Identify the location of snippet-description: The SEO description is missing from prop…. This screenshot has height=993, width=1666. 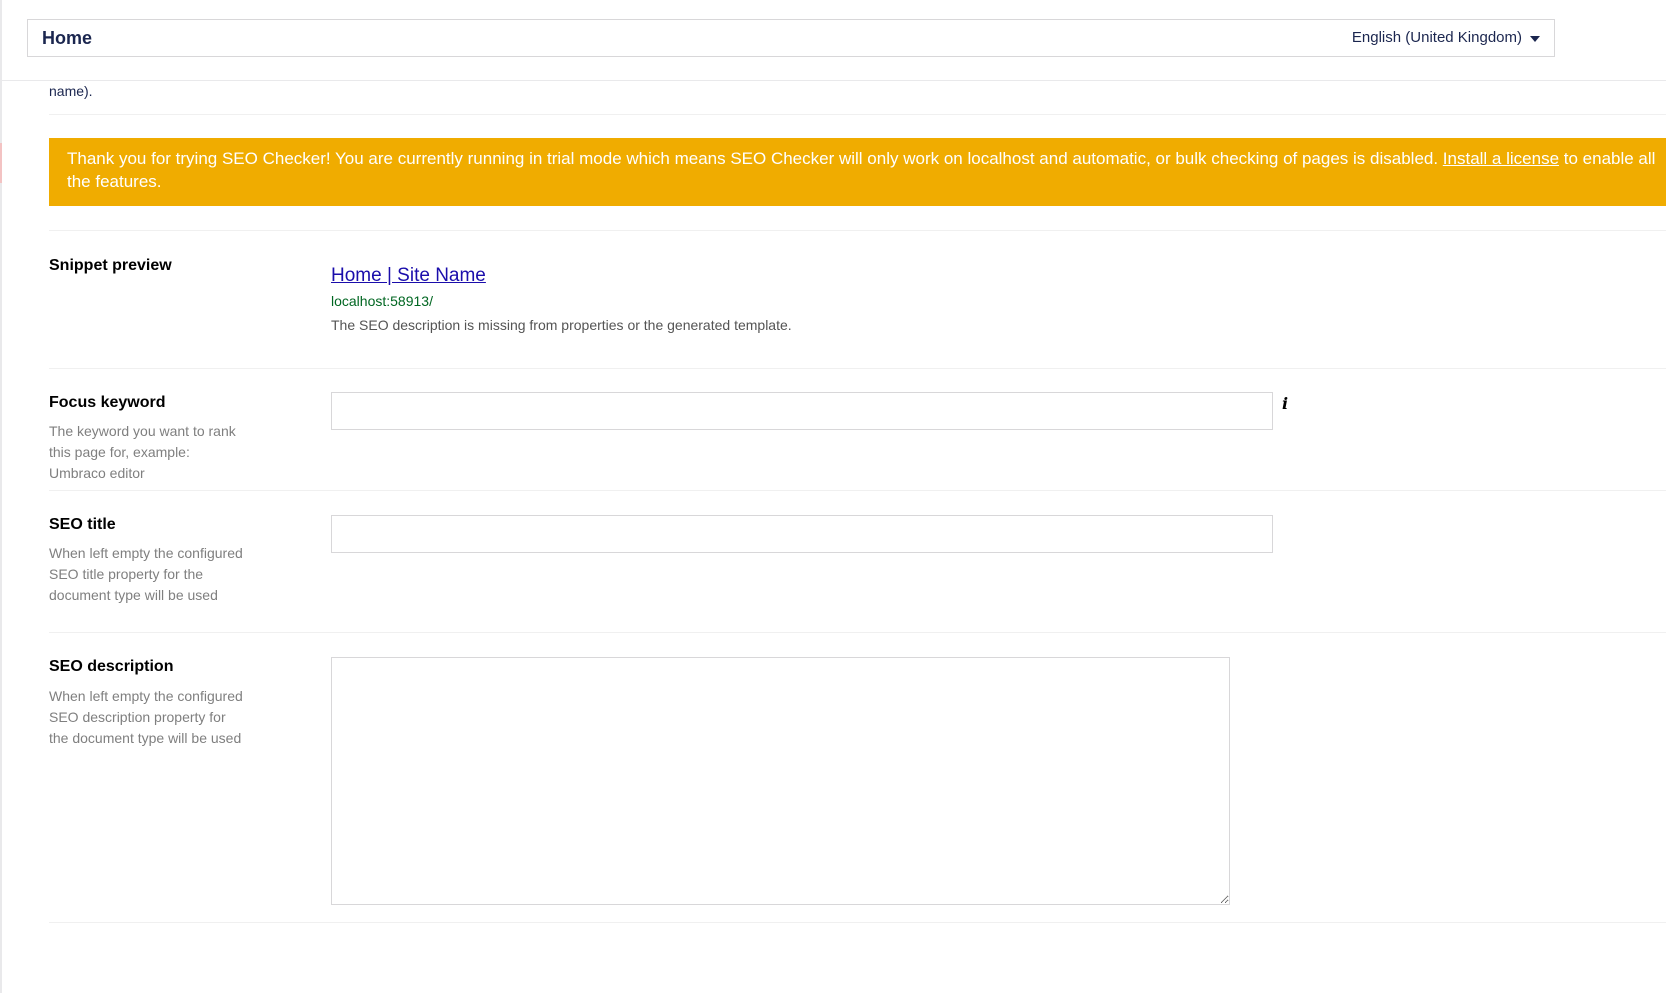
(561, 325).